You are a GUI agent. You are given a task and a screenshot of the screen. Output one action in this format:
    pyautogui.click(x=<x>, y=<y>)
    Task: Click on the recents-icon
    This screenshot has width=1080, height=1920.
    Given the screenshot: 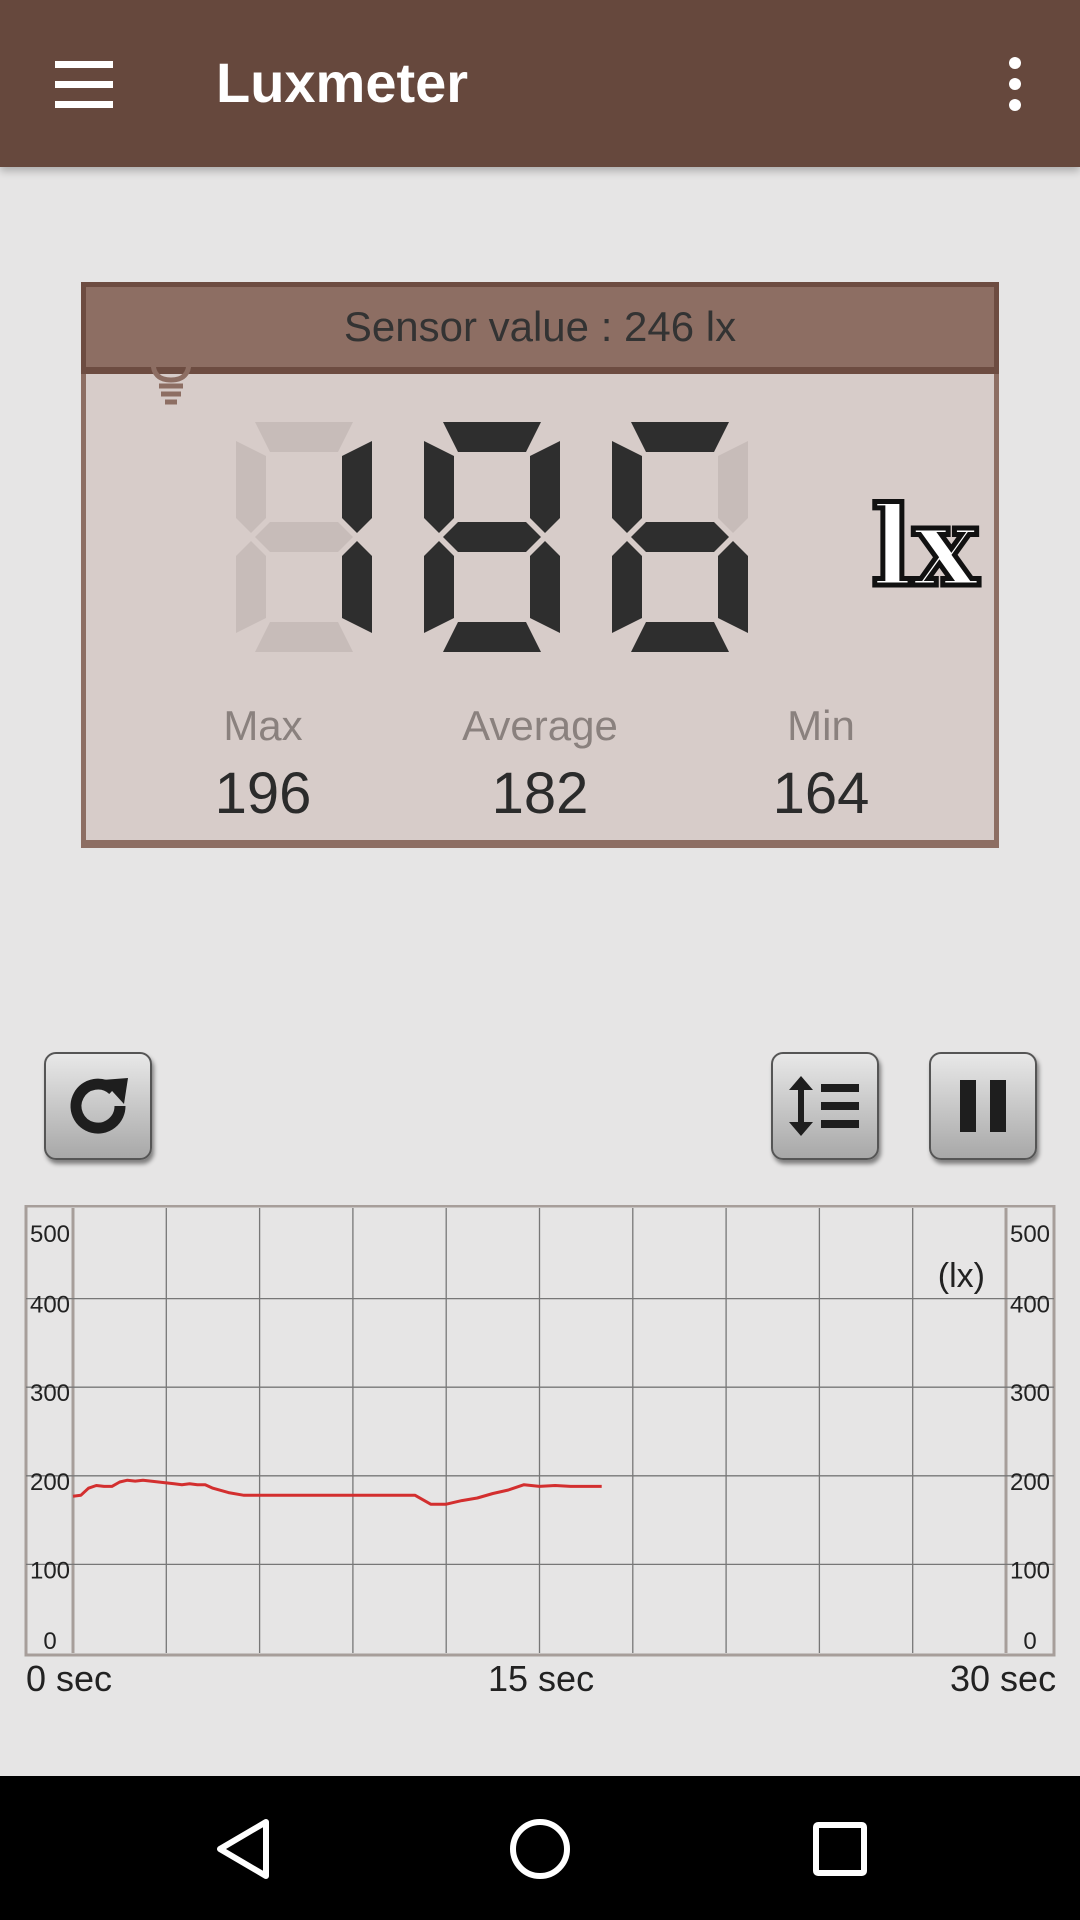 What is the action you would take?
    pyautogui.click(x=840, y=1849)
    